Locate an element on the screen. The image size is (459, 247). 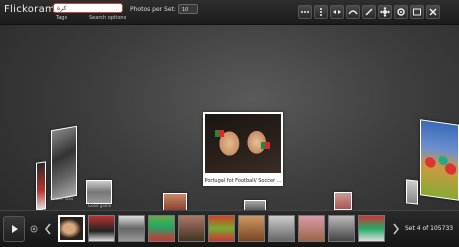
set-counter: Set 4 of 105733 is located at coordinates (429, 228).